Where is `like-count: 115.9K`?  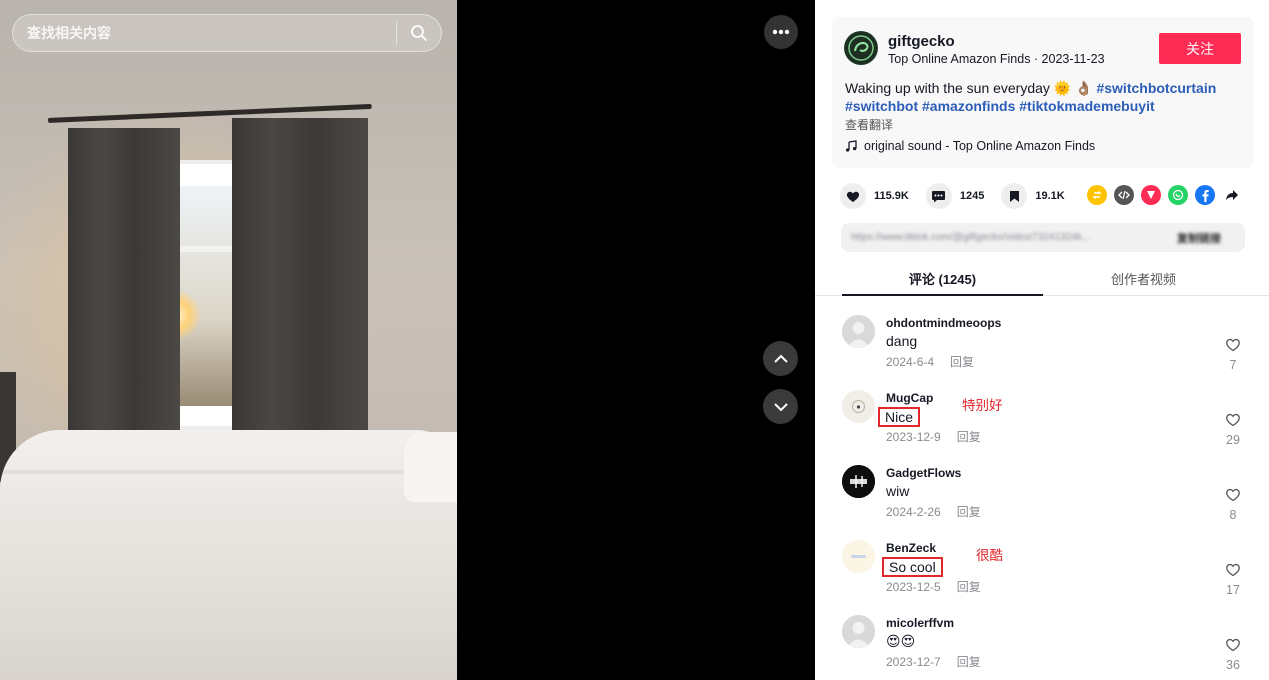 like-count: 115.9K is located at coordinates (891, 196).